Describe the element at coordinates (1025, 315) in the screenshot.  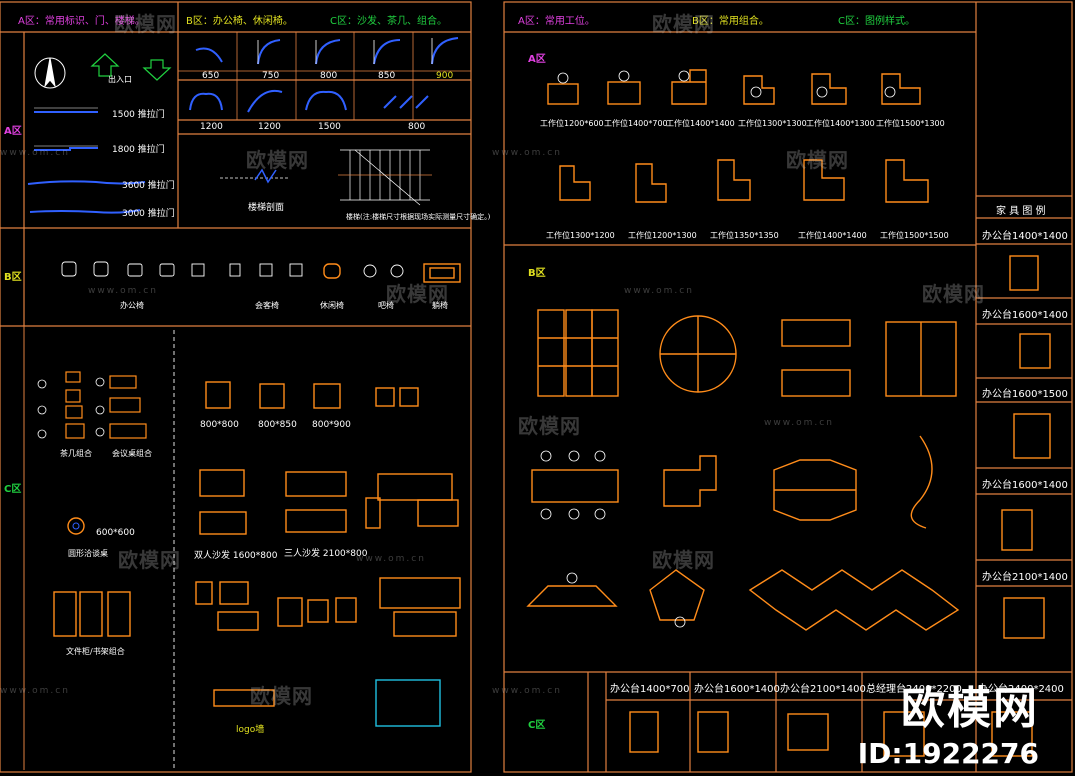
I see `legend-item-2: 办公台1600*1400` at that location.